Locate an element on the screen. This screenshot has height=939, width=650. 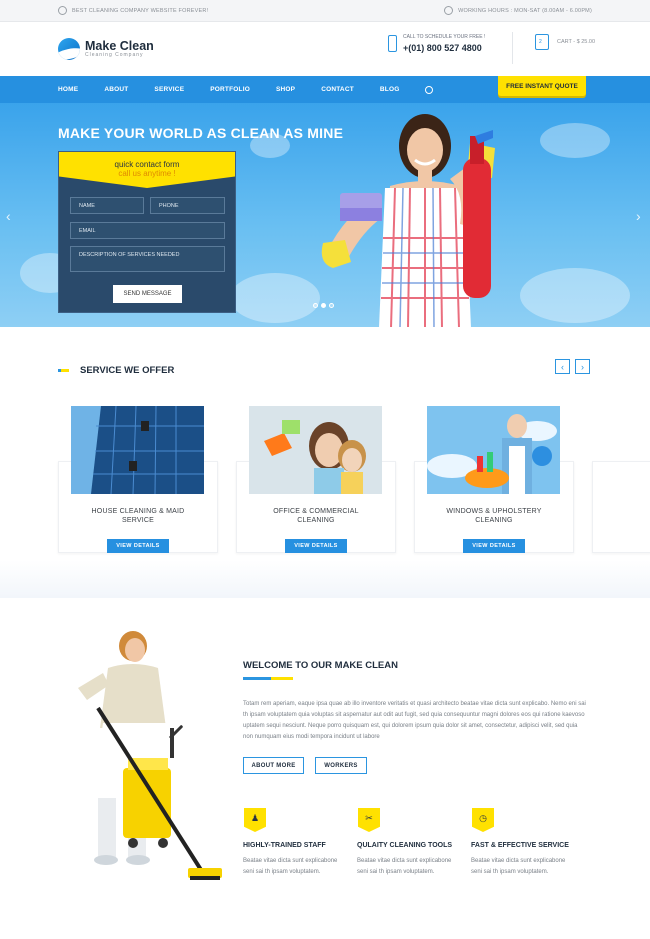
nav-about: ABOUT is located at coordinates (116, 89).